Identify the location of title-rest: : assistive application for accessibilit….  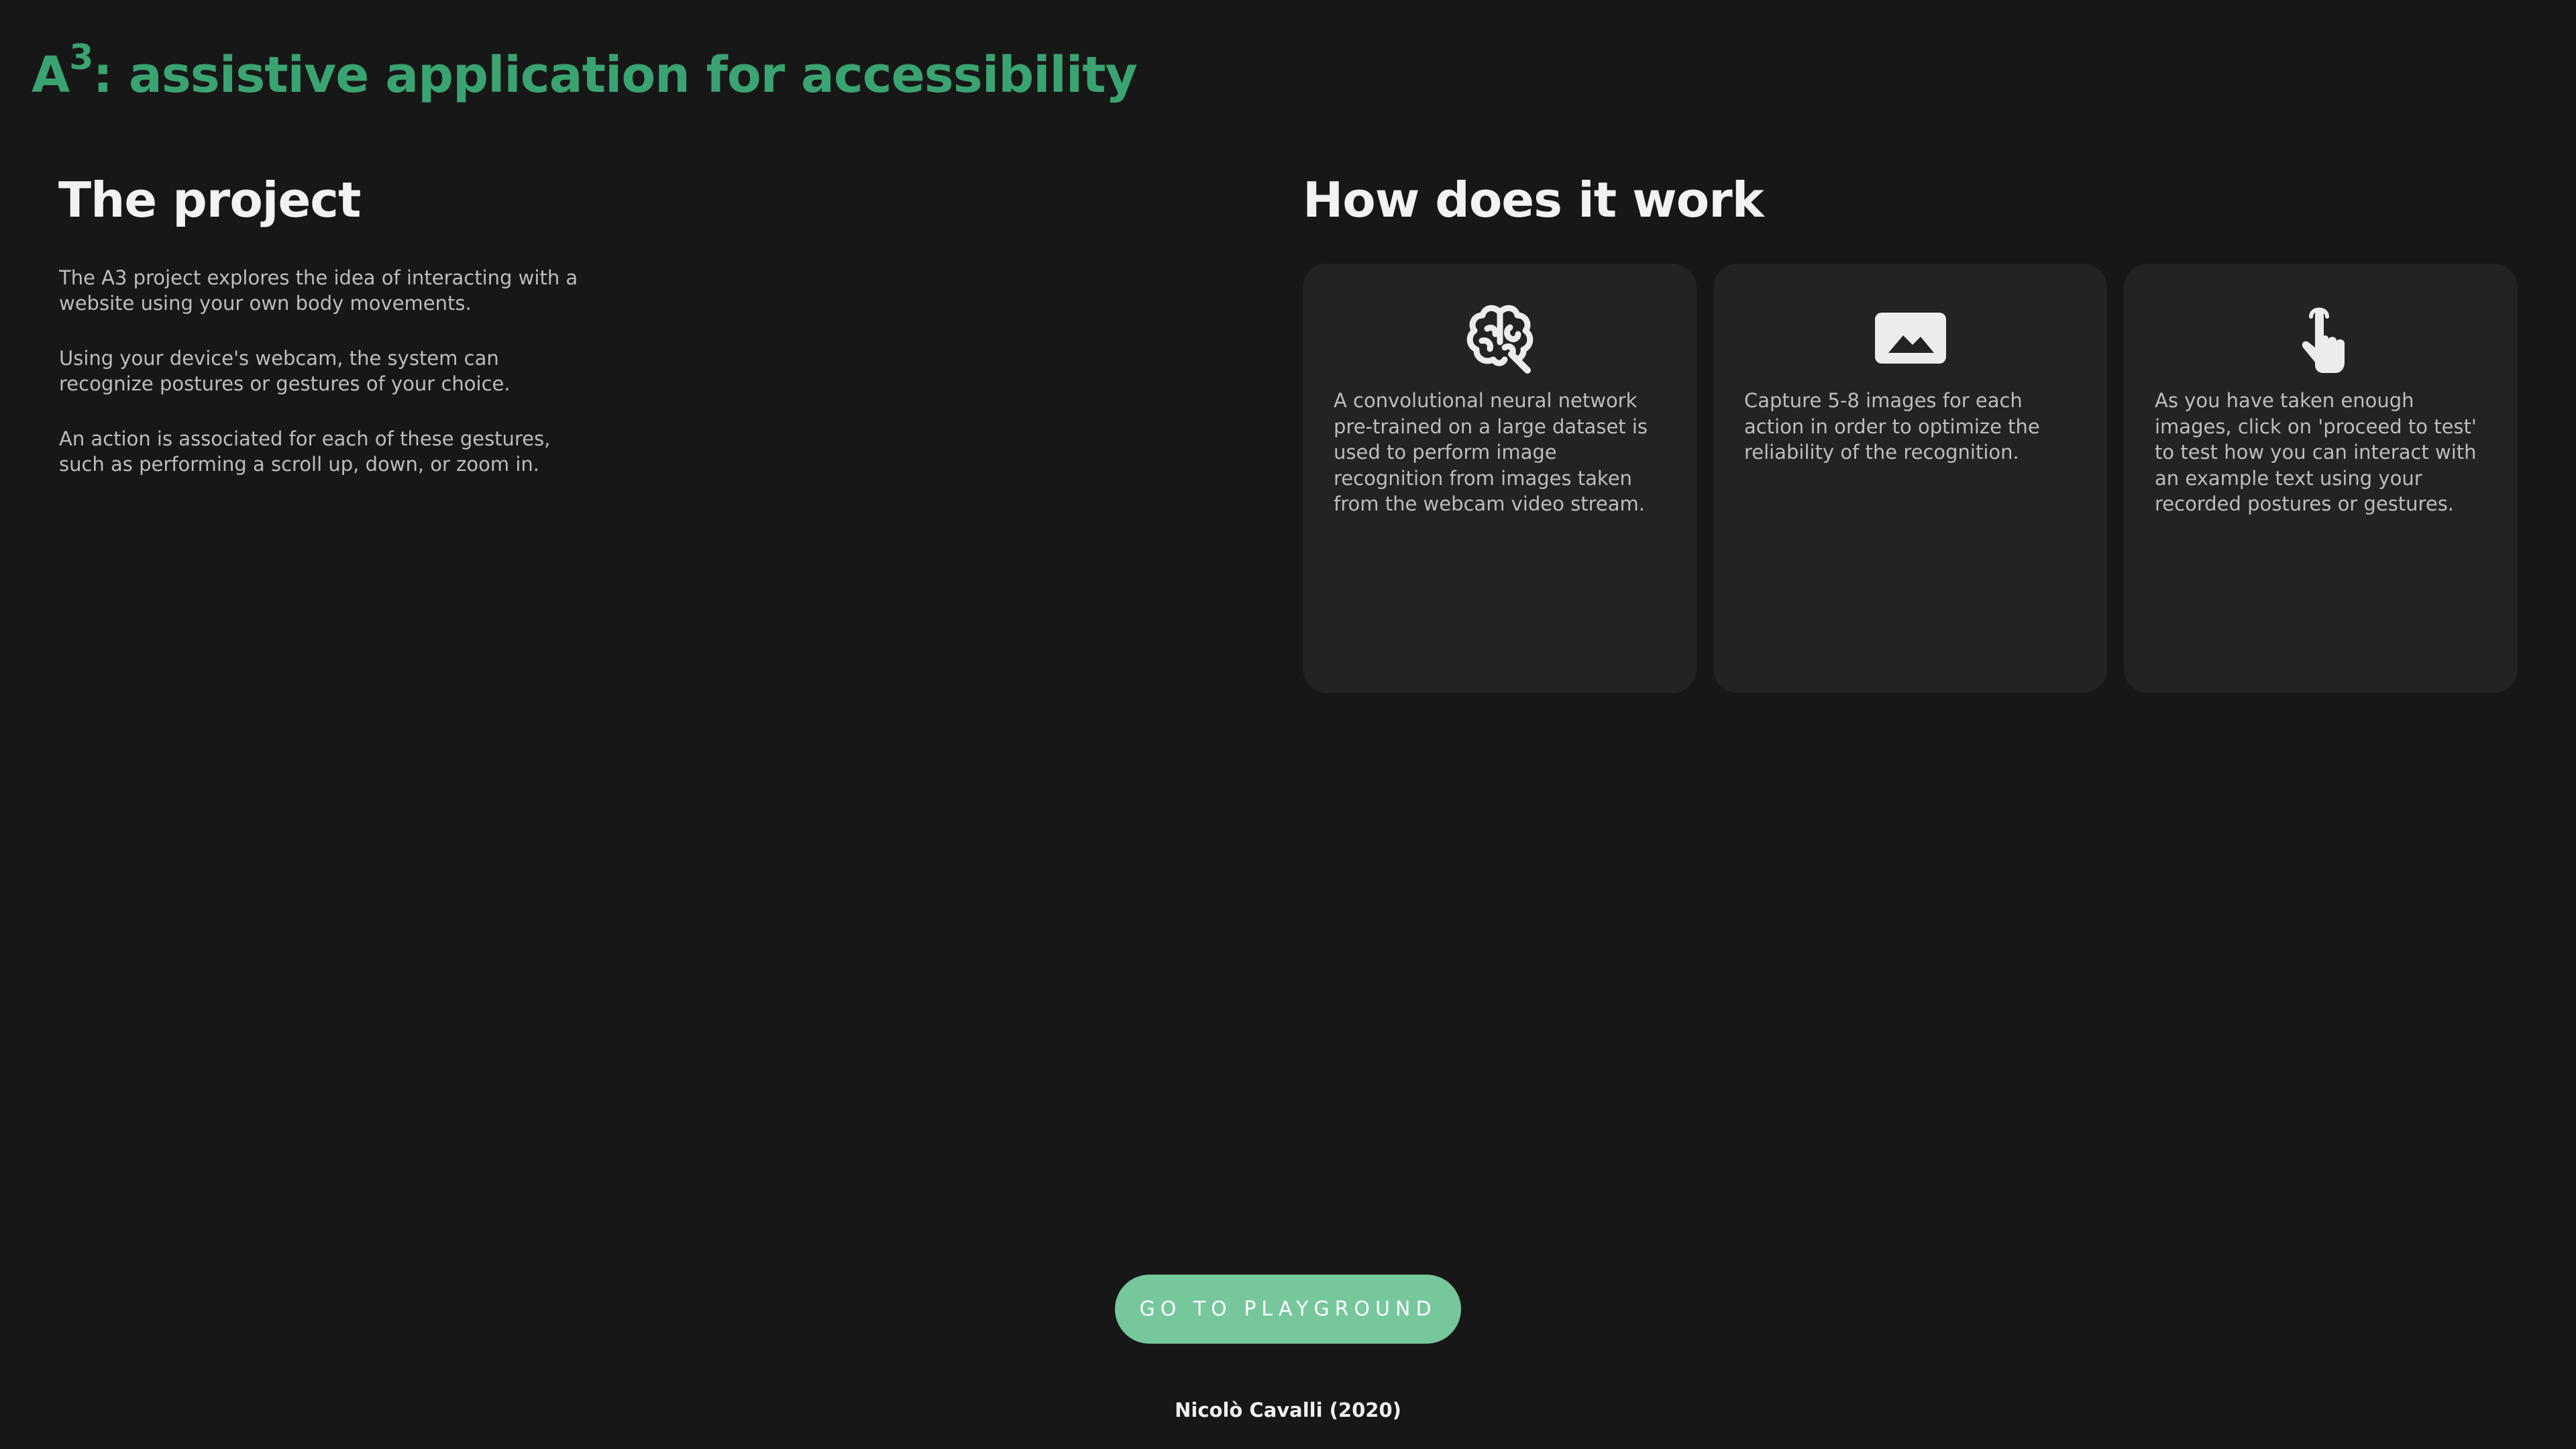
(615, 75).